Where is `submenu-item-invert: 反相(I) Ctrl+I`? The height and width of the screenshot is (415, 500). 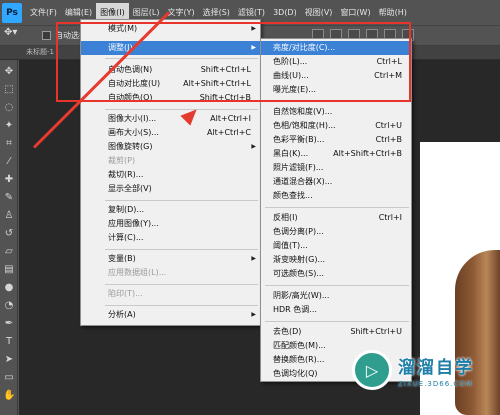 submenu-item-invert: 反相(I) Ctrl+I is located at coordinates (336, 218).